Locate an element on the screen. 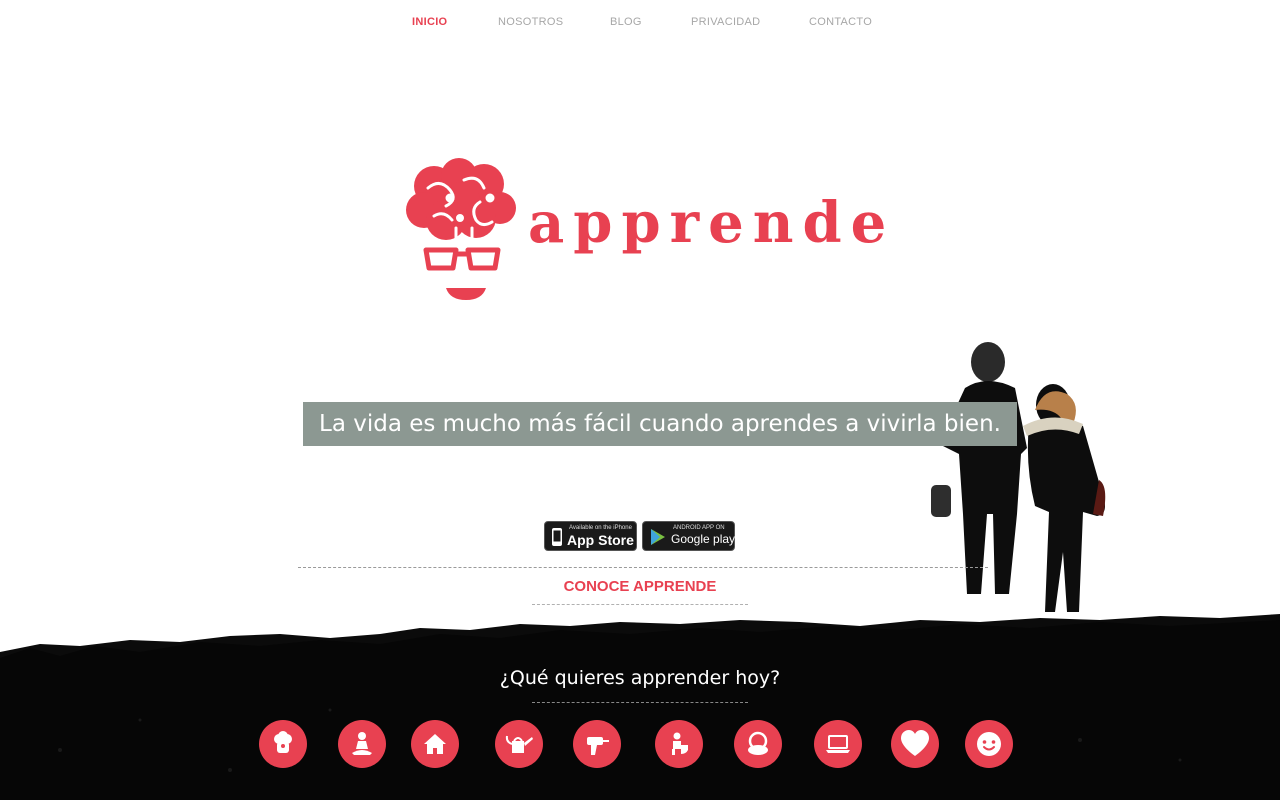 The width and height of the screenshot is (1280, 800). watering-can-icon is located at coordinates (519, 744).